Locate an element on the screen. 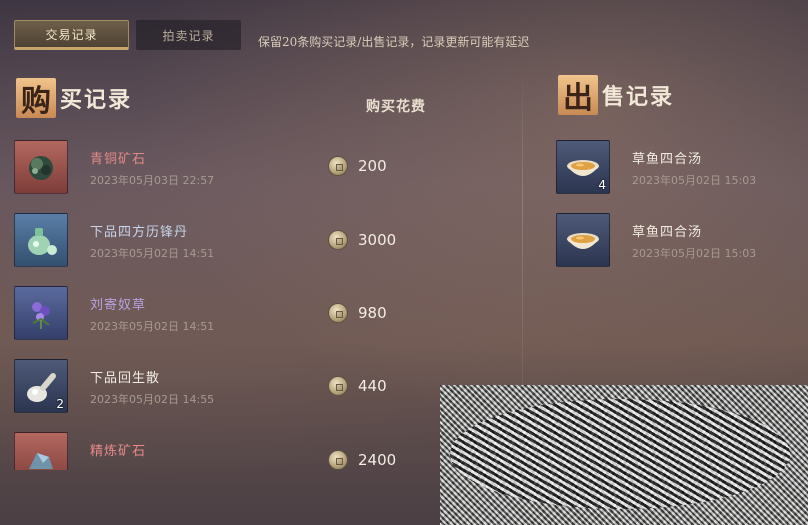  item-timestamp: 2023年05月03日 22:57 is located at coordinates (152, 180).